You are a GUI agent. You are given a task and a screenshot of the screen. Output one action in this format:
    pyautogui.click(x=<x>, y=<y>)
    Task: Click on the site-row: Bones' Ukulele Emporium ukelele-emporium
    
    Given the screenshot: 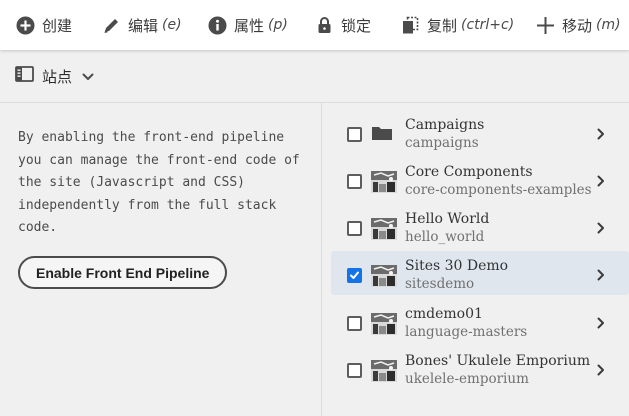 What is the action you would take?
    pyautogui.click(x=480, y=368)
    